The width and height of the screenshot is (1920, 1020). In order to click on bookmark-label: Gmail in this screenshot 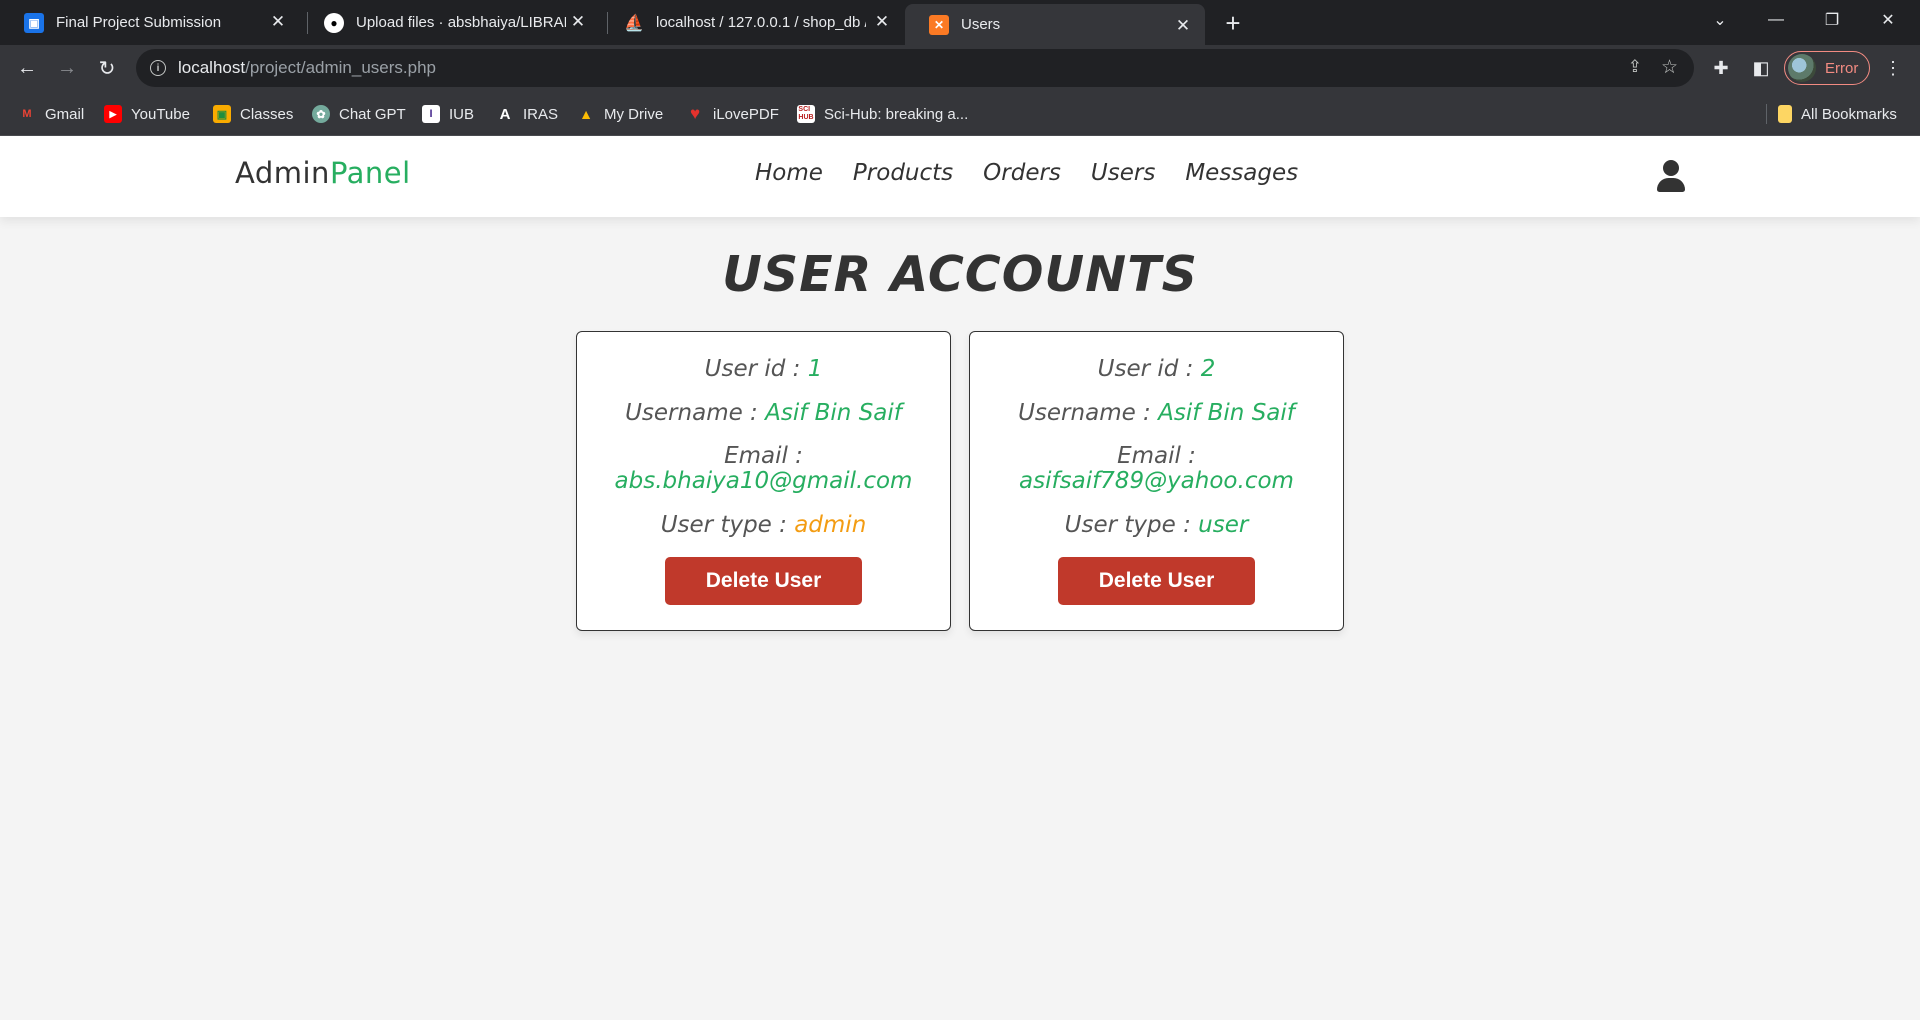, I will do `click(65, 114)`.